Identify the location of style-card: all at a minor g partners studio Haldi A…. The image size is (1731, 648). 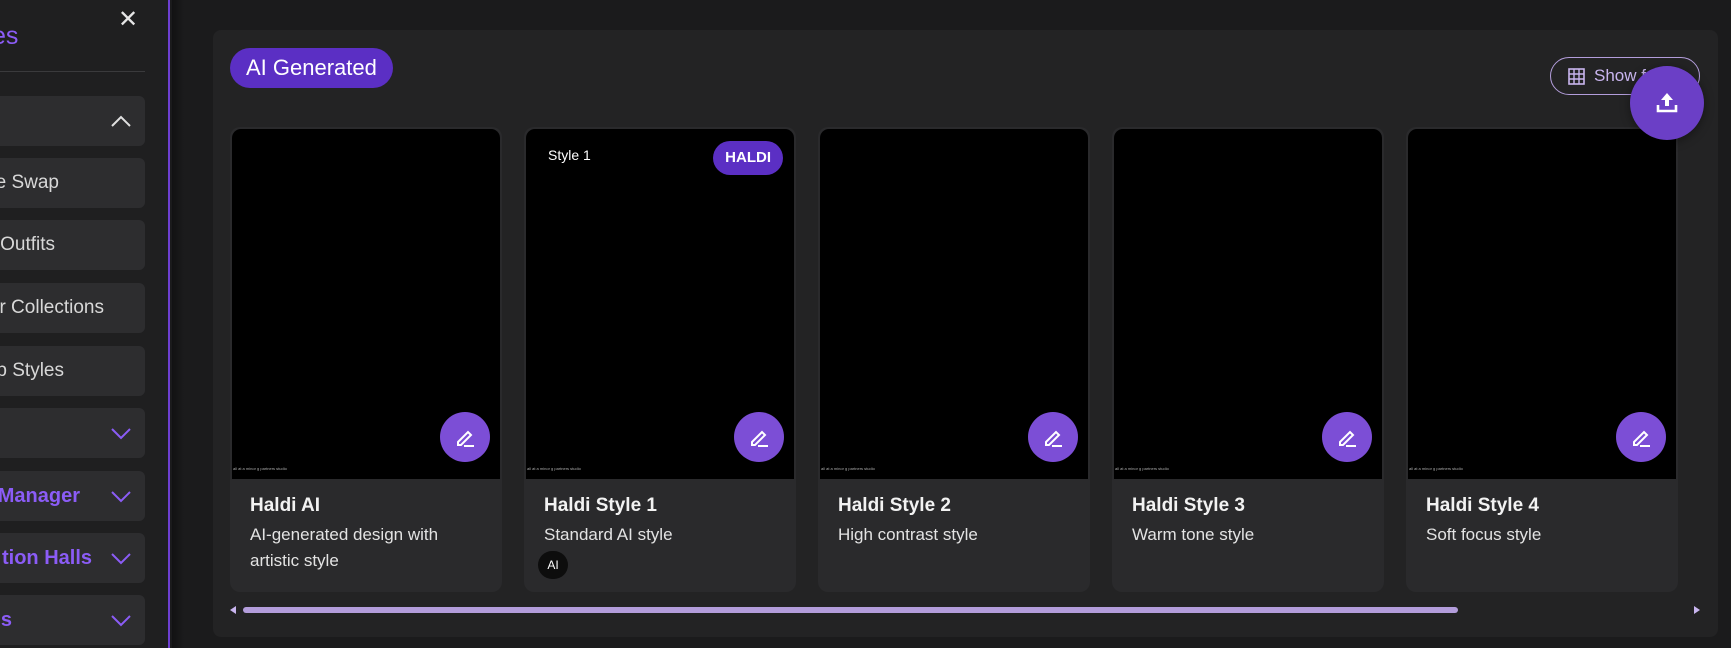
(366, 359).